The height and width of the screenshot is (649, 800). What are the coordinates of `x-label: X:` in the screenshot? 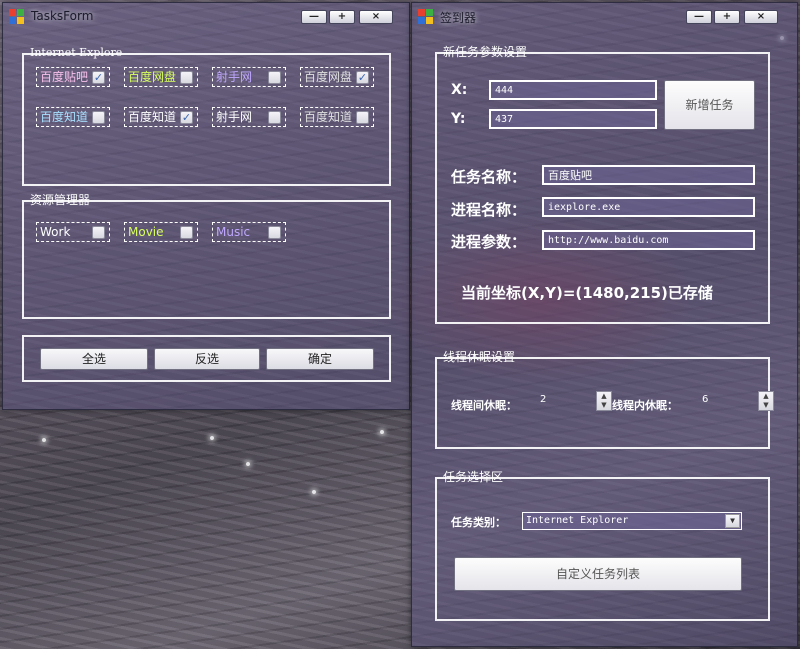 It's located at (459, 90).